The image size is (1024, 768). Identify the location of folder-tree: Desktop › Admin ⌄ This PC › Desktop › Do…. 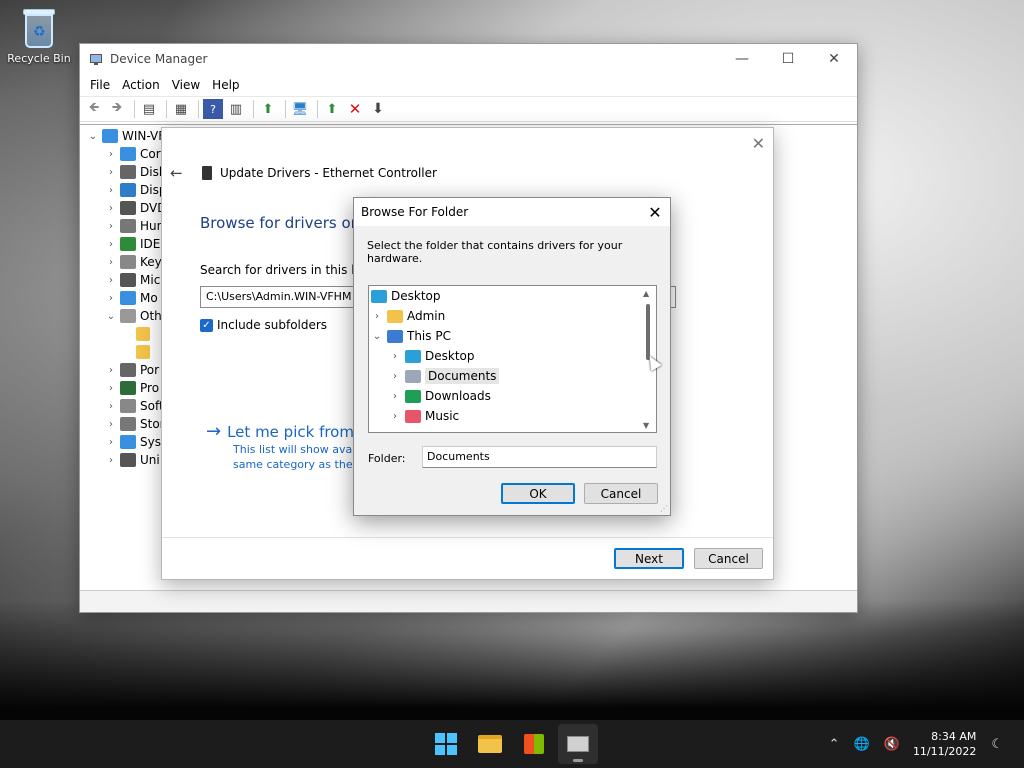
(512, 359).